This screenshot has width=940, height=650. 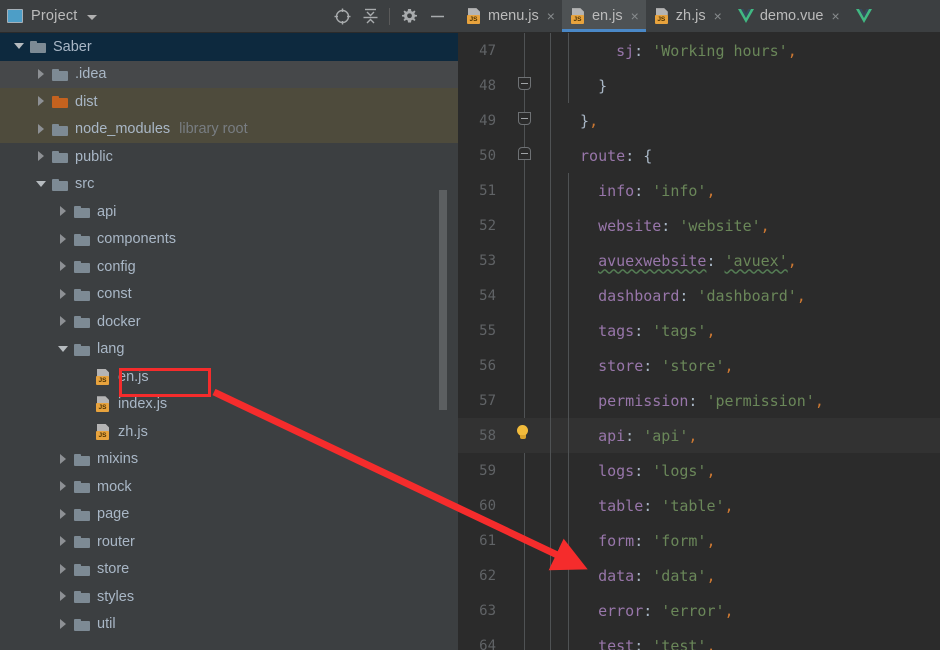 I want to click on editor-tab-demo-vue: demo.vue ×, so click(x=788, y=16).